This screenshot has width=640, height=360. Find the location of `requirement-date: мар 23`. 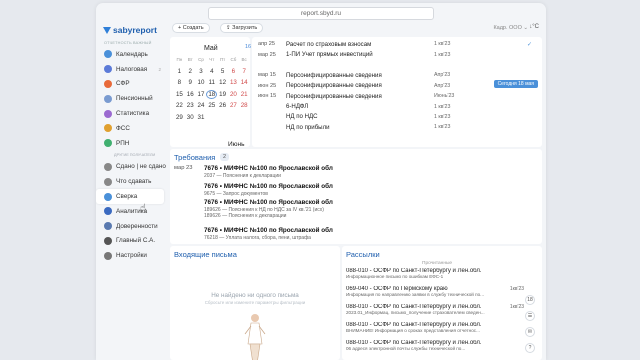

requirement-date: мар 23 is located at coordinates (183, 168).